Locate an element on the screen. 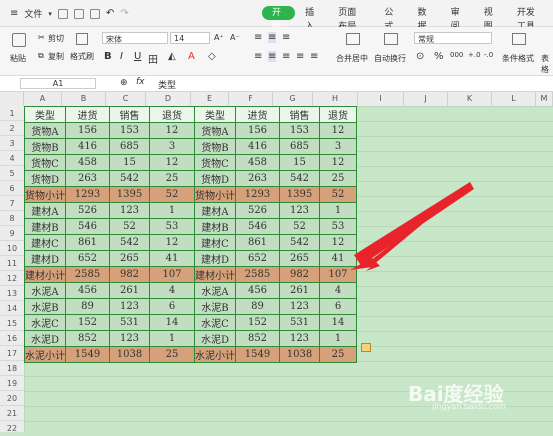 The height and width of the screenshot is (436, 553). watermark-sub: jingyan.baidu.com is located at coordinates (469, 406).